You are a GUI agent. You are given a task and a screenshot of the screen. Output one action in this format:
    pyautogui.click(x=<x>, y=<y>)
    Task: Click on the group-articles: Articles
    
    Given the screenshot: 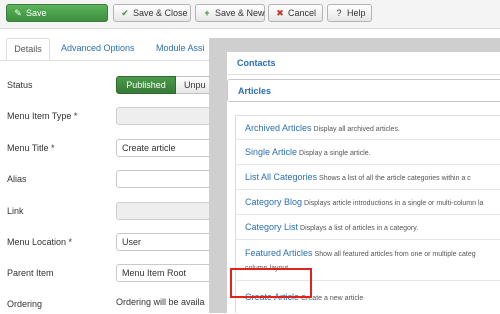 What is the action you would take?
    pyautogui.click(x=363, y=90)
    